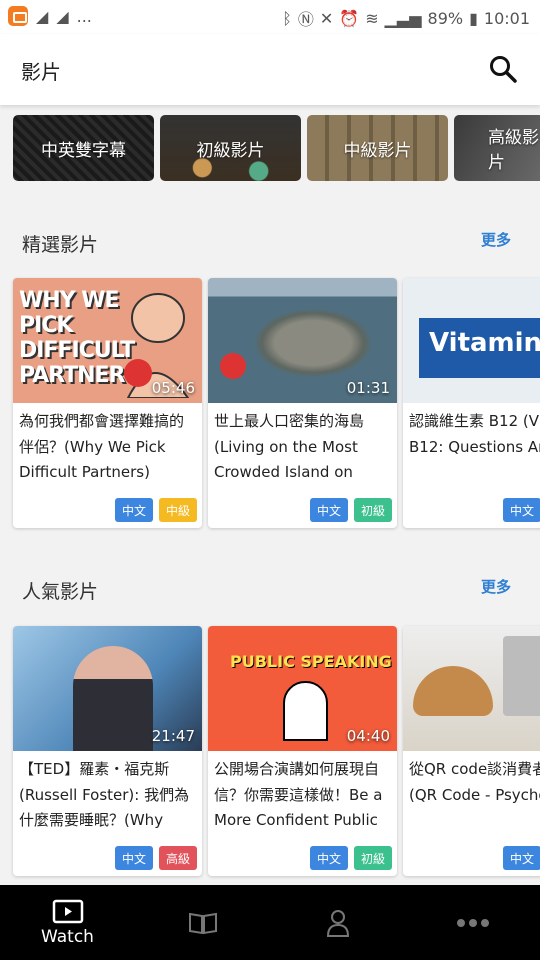 The height and width of the screenshot is (960, 540). What do you see at coordinates (67, 936) in the screenshot?
I see `nav-label: Watch` at bounding box center [67, 936].